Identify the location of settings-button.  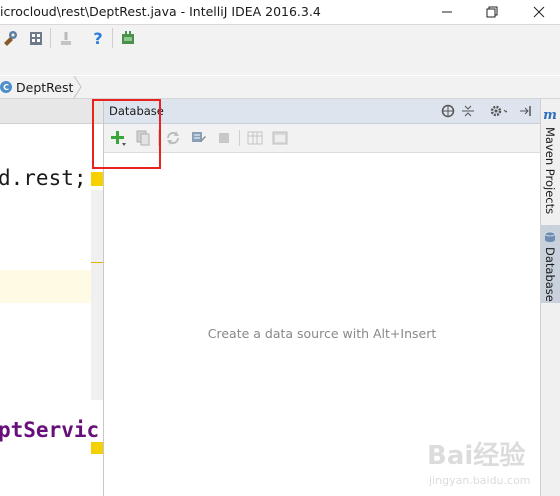
(498, 111).